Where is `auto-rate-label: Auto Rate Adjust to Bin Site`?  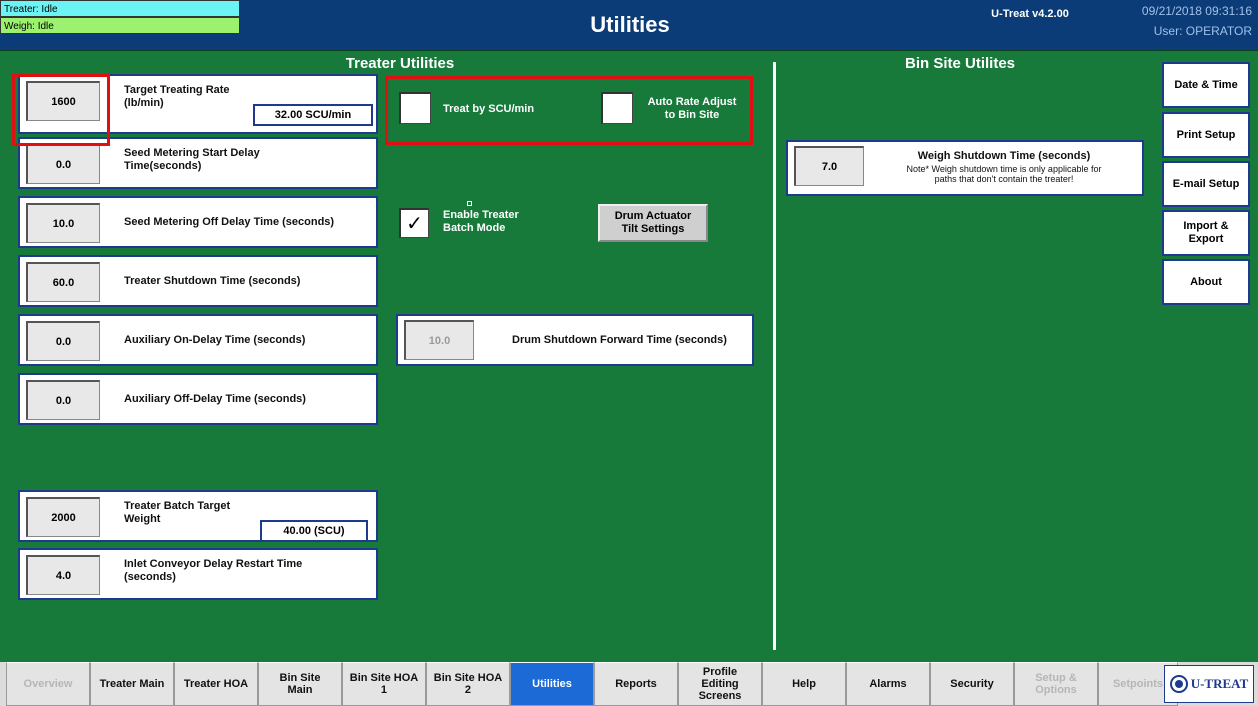 auto-rate-label: Auto Rate Adjust to Bin Site is located at coordinates (692, 108).